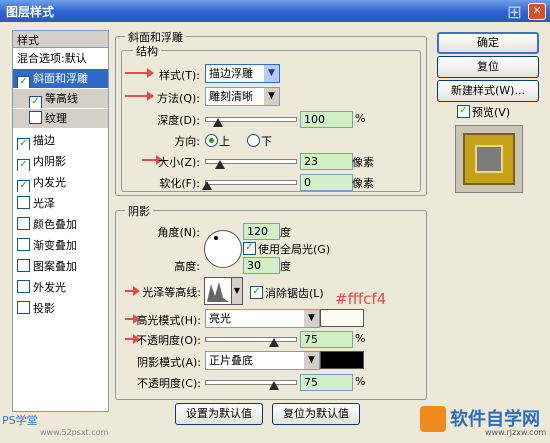  Describe the element at coordinates (179, 75) in the screenshot. I see `style-label: 样式(T):` at that location.